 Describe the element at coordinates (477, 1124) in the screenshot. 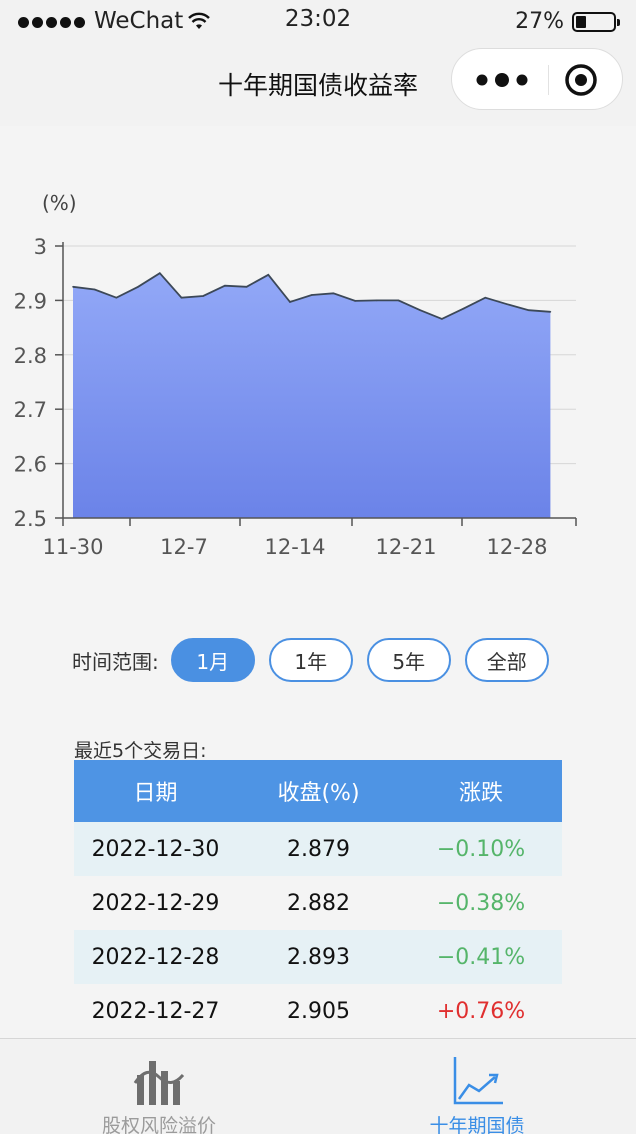

I see `tab-label: 十年期国债` at that location.